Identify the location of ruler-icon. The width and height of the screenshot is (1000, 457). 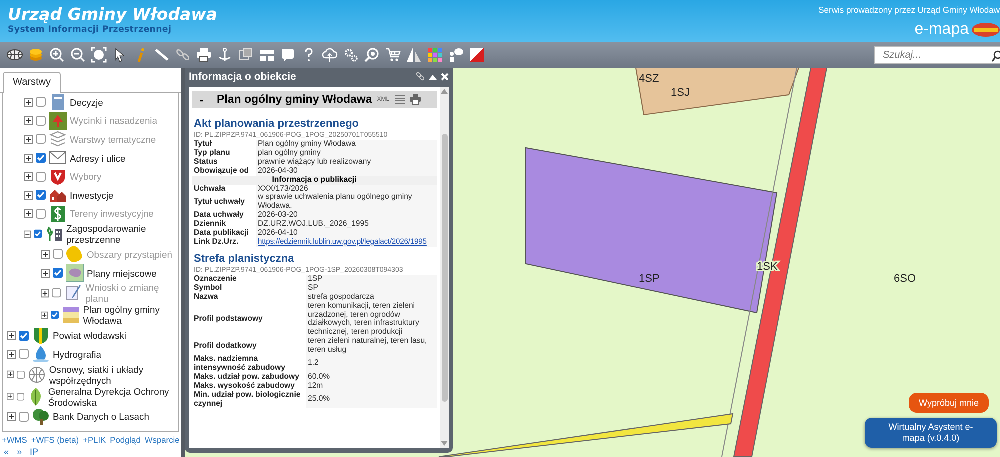
(162, 55).